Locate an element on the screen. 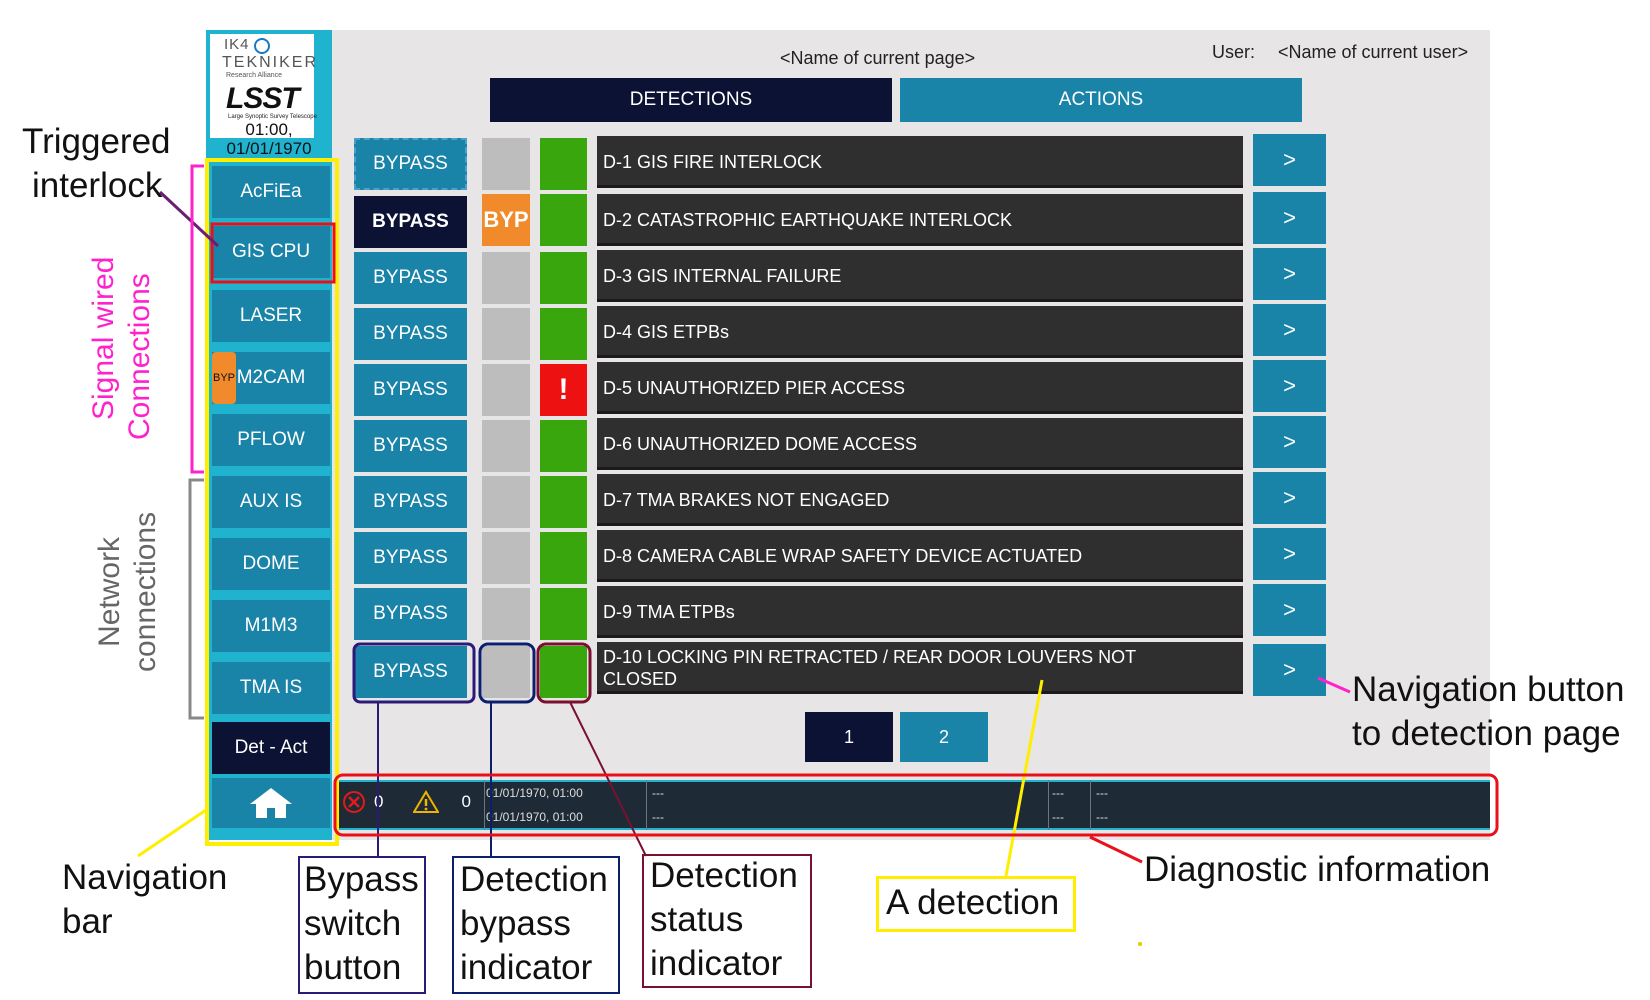 This screenshot has height=1000, width=1650. annotation-line: Navigation button is located at coordinates (1488, 689).